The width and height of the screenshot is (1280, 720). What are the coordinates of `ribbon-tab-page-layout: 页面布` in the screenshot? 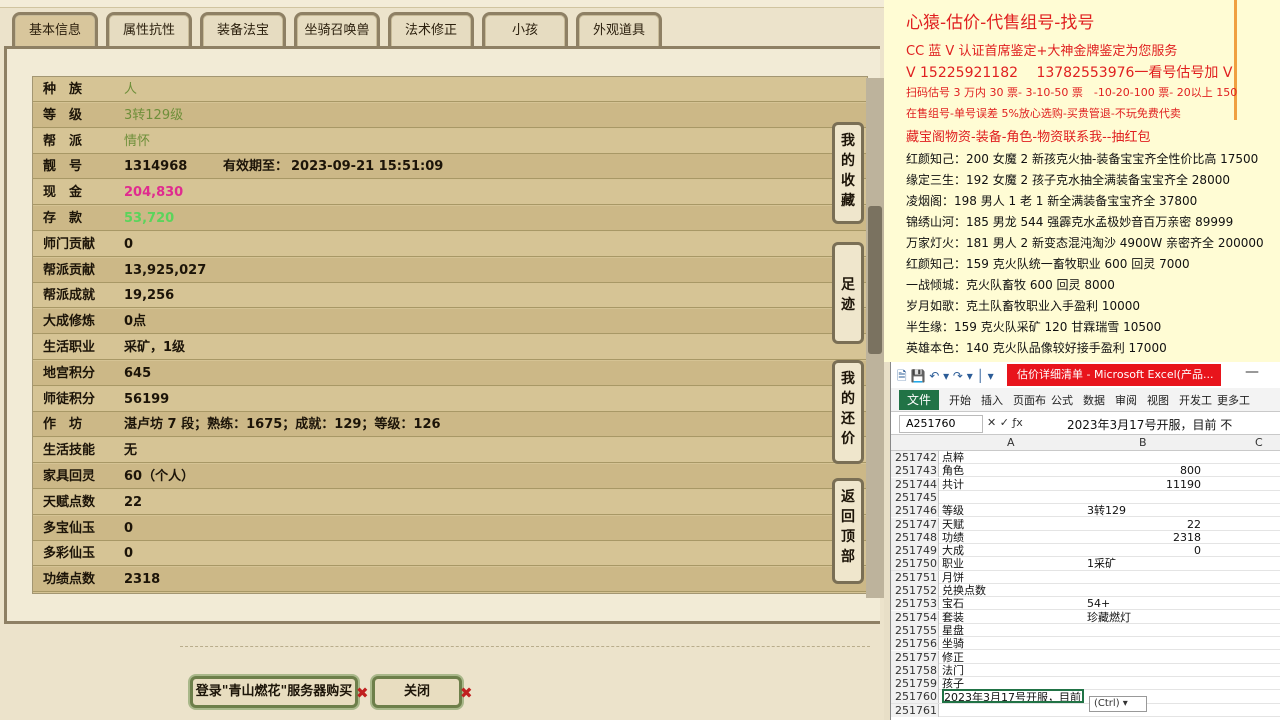 It's located at (1029, 400).